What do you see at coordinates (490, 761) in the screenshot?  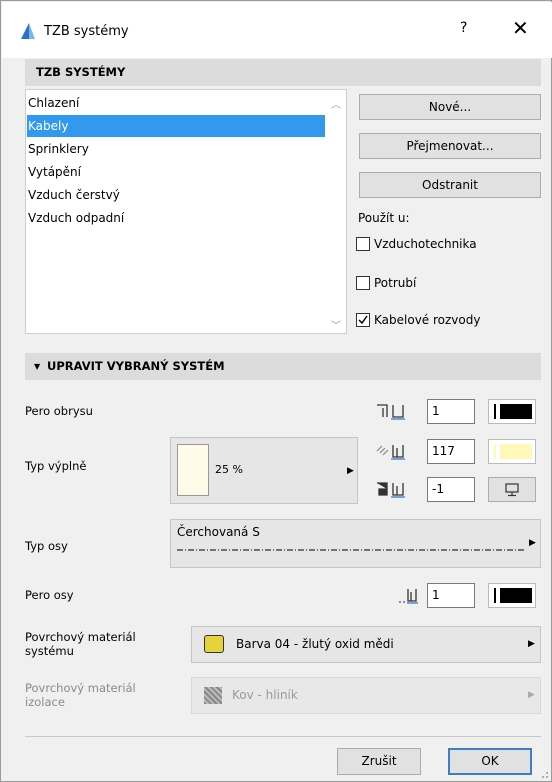 I see `ok-button: OK` at bounding box center [490, 761].